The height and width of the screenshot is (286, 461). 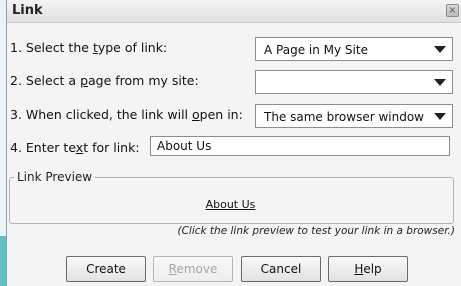 I want to click on link-type-value: A Page in My Site, so click(x=316, y=50).